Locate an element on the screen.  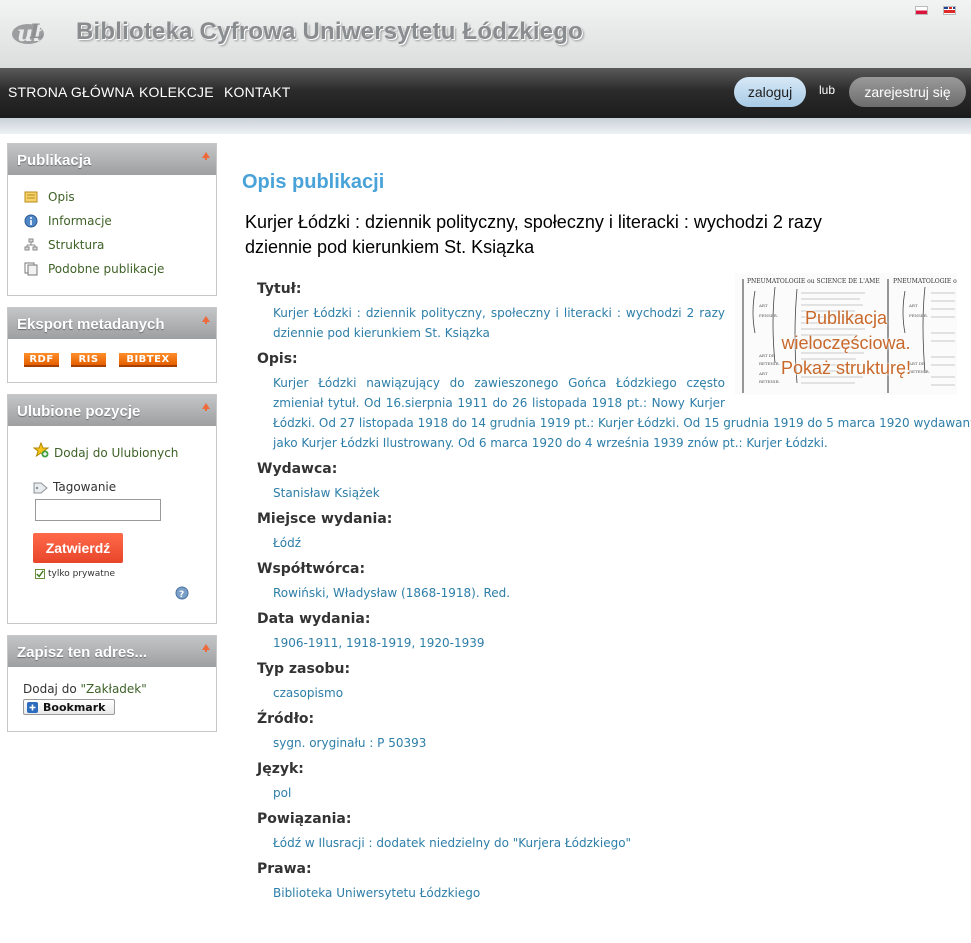
nav-contact: KONTAKT is located at coordinates (257, 92).